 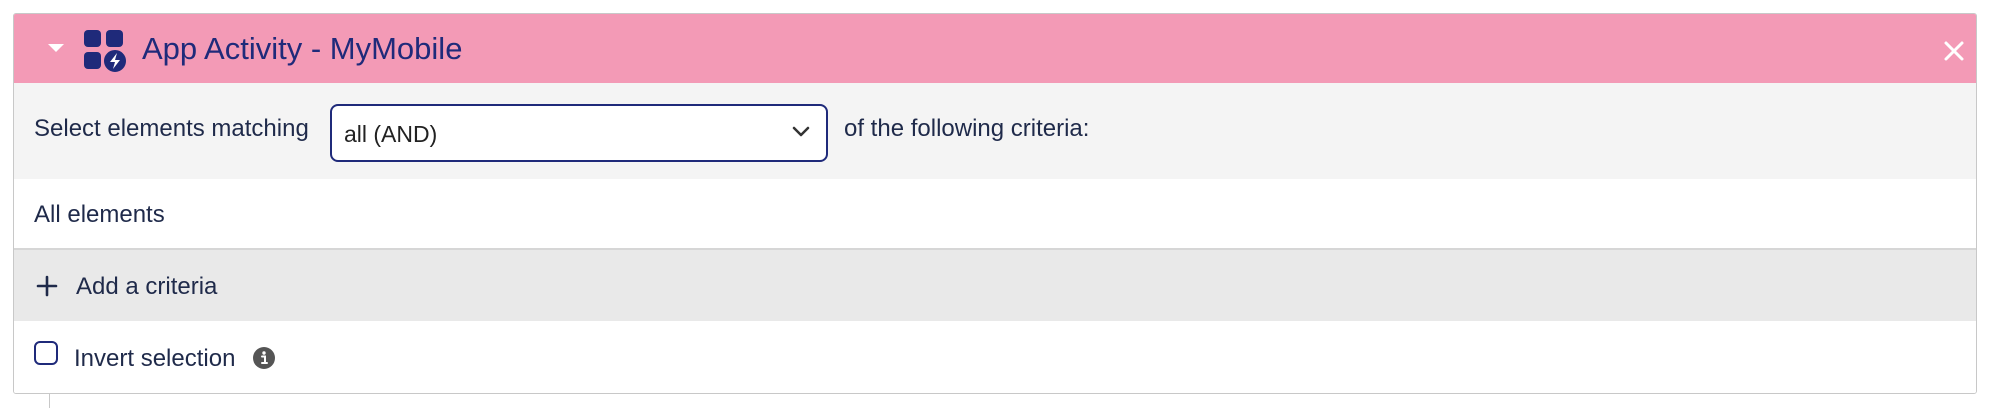 What do you see at coordinates (171, 128) in the screenshot?
I see `match-prefix-label: Select elements matching` at bounding box center [171, 128].